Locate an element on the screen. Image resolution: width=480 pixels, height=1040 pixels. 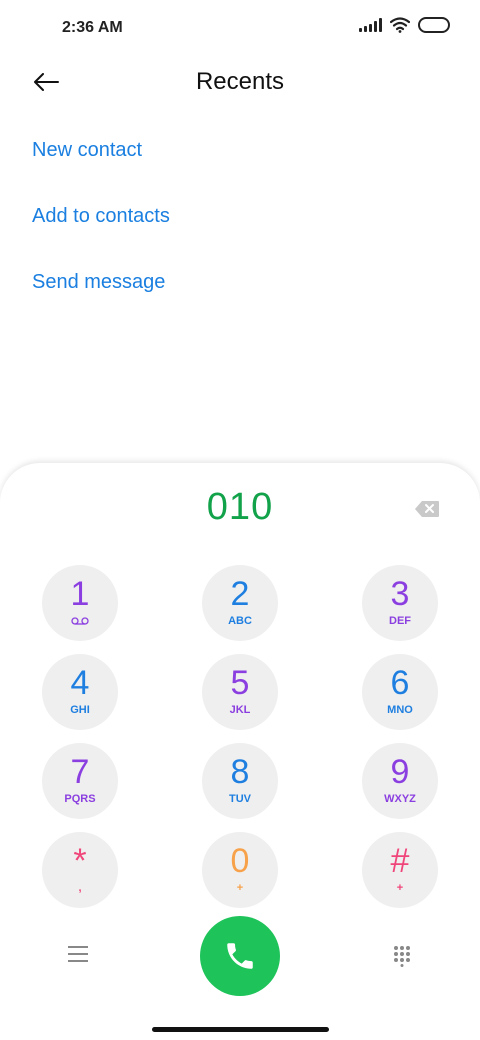
key-letters: PQRS is located at coordinates (80, 799).